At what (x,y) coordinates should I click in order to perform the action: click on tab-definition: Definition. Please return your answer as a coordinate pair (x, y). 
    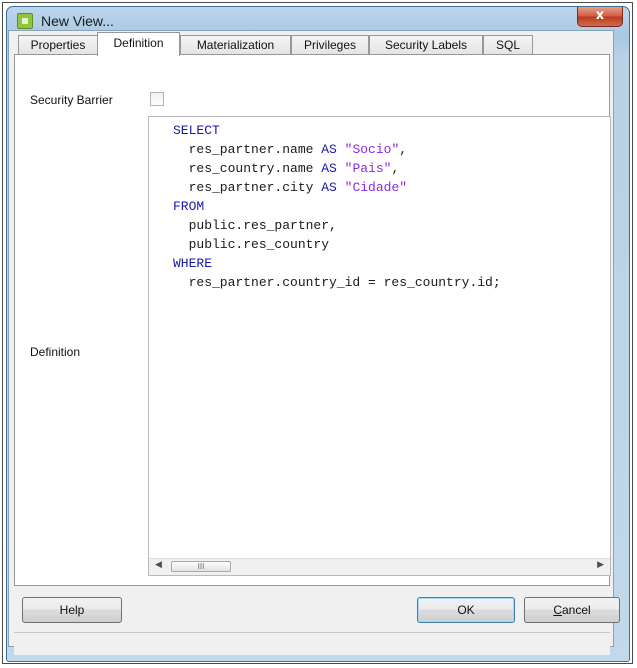
    Looking at the image, I should click on (138, 44).